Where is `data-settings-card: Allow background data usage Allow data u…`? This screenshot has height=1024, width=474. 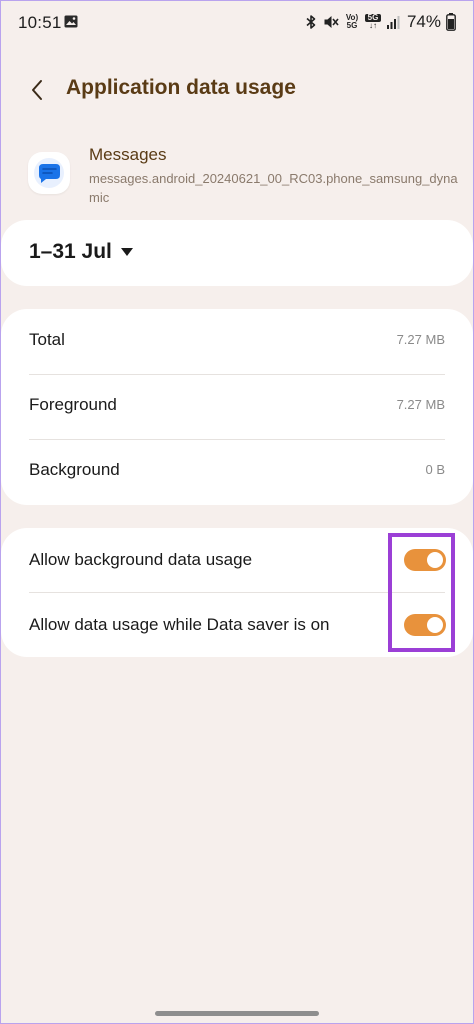
data-settings-card: Allow background data usage Allow data u… is located at coordinates (237, 592).